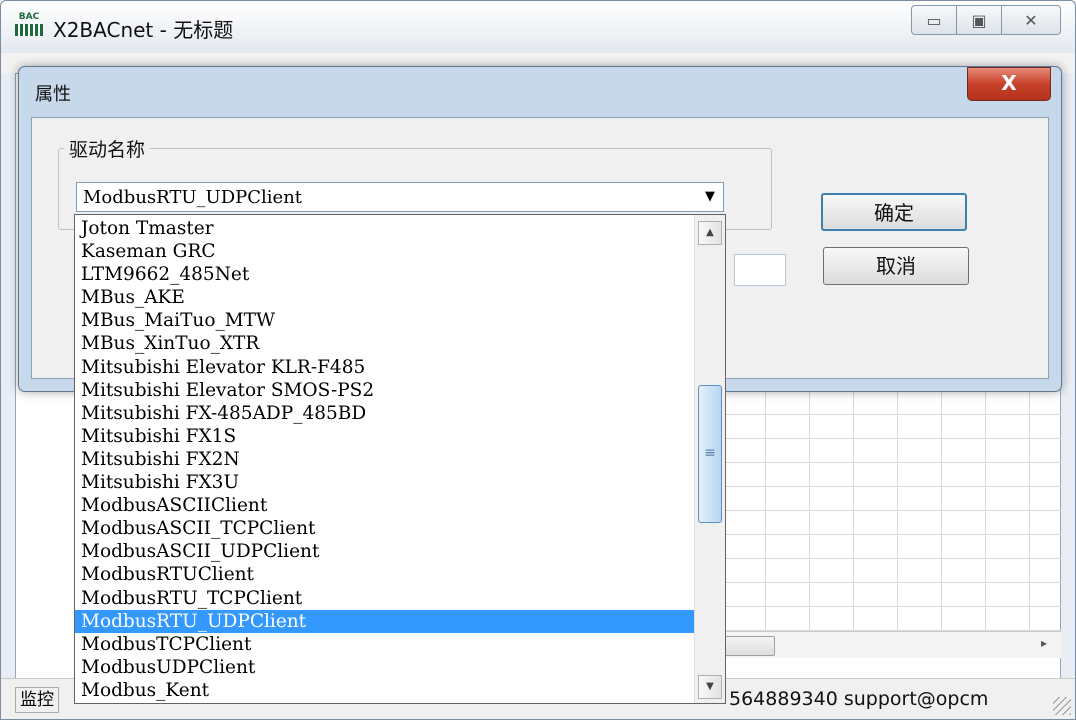 Image resolution: width=1076 pixels, height=720 pixels. What do you see at coordinates (385, 390) in the screenshot?
I see `dropdown-item: Mitsubishi Elevator SMOS-PS2` at bounding box center [385, 390].